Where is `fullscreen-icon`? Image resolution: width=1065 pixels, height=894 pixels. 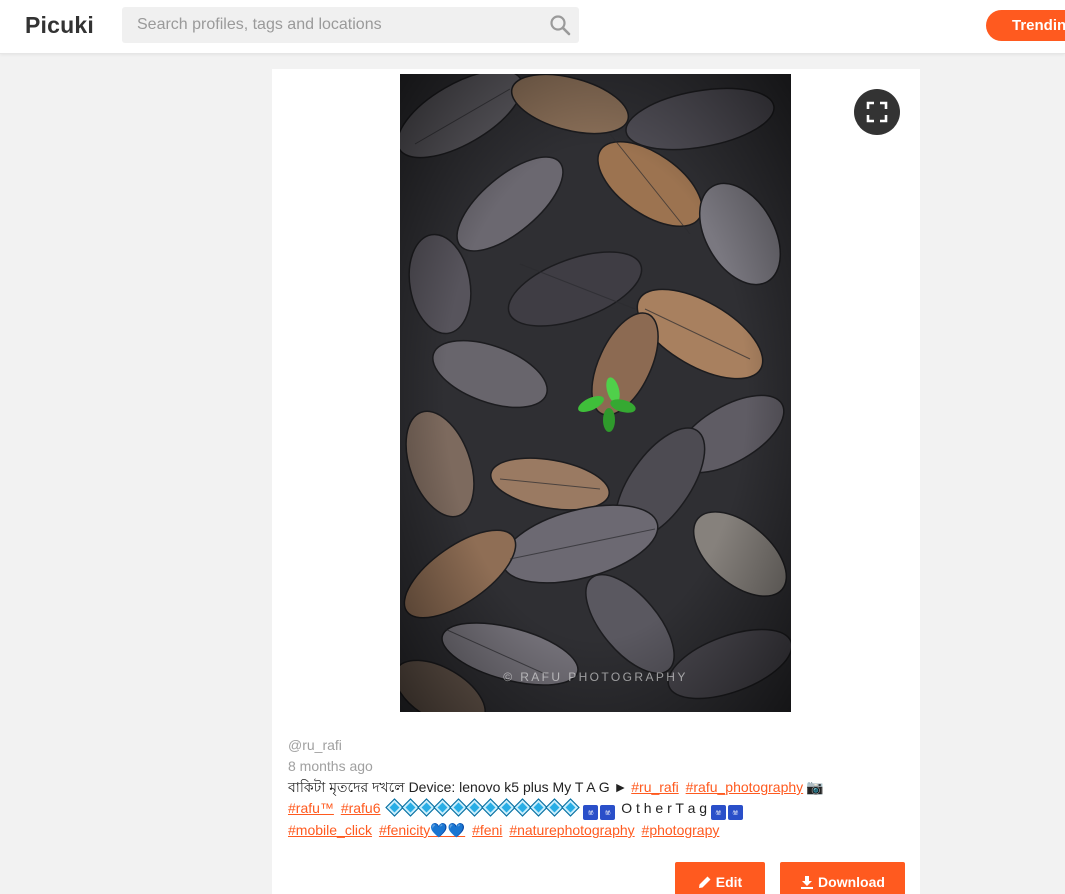 fullscreen-icon is located at coordinates (877, 112).